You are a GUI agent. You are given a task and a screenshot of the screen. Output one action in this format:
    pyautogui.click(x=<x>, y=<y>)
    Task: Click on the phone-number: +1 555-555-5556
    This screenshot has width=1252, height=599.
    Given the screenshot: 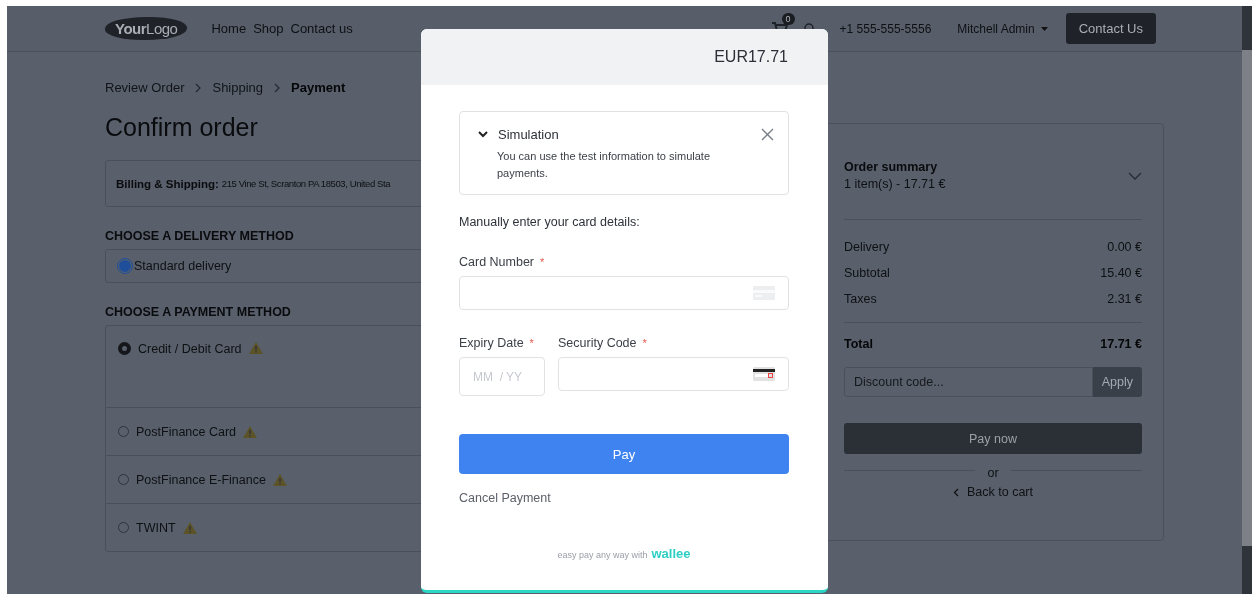 What is the action you would take?
    pyautogui.click(x=885, y=28)
    